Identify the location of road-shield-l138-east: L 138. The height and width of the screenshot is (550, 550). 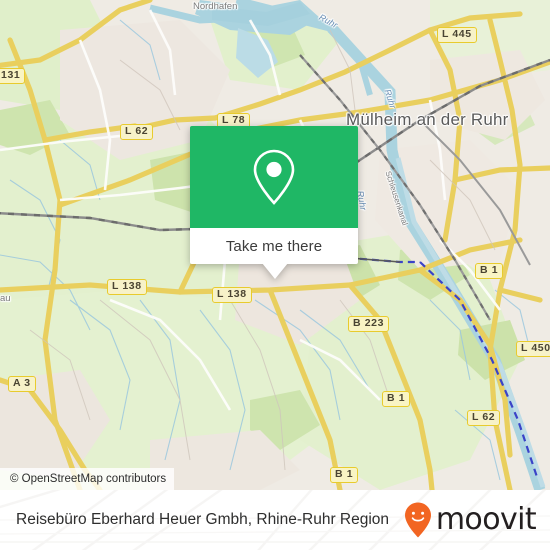
(232, 295).